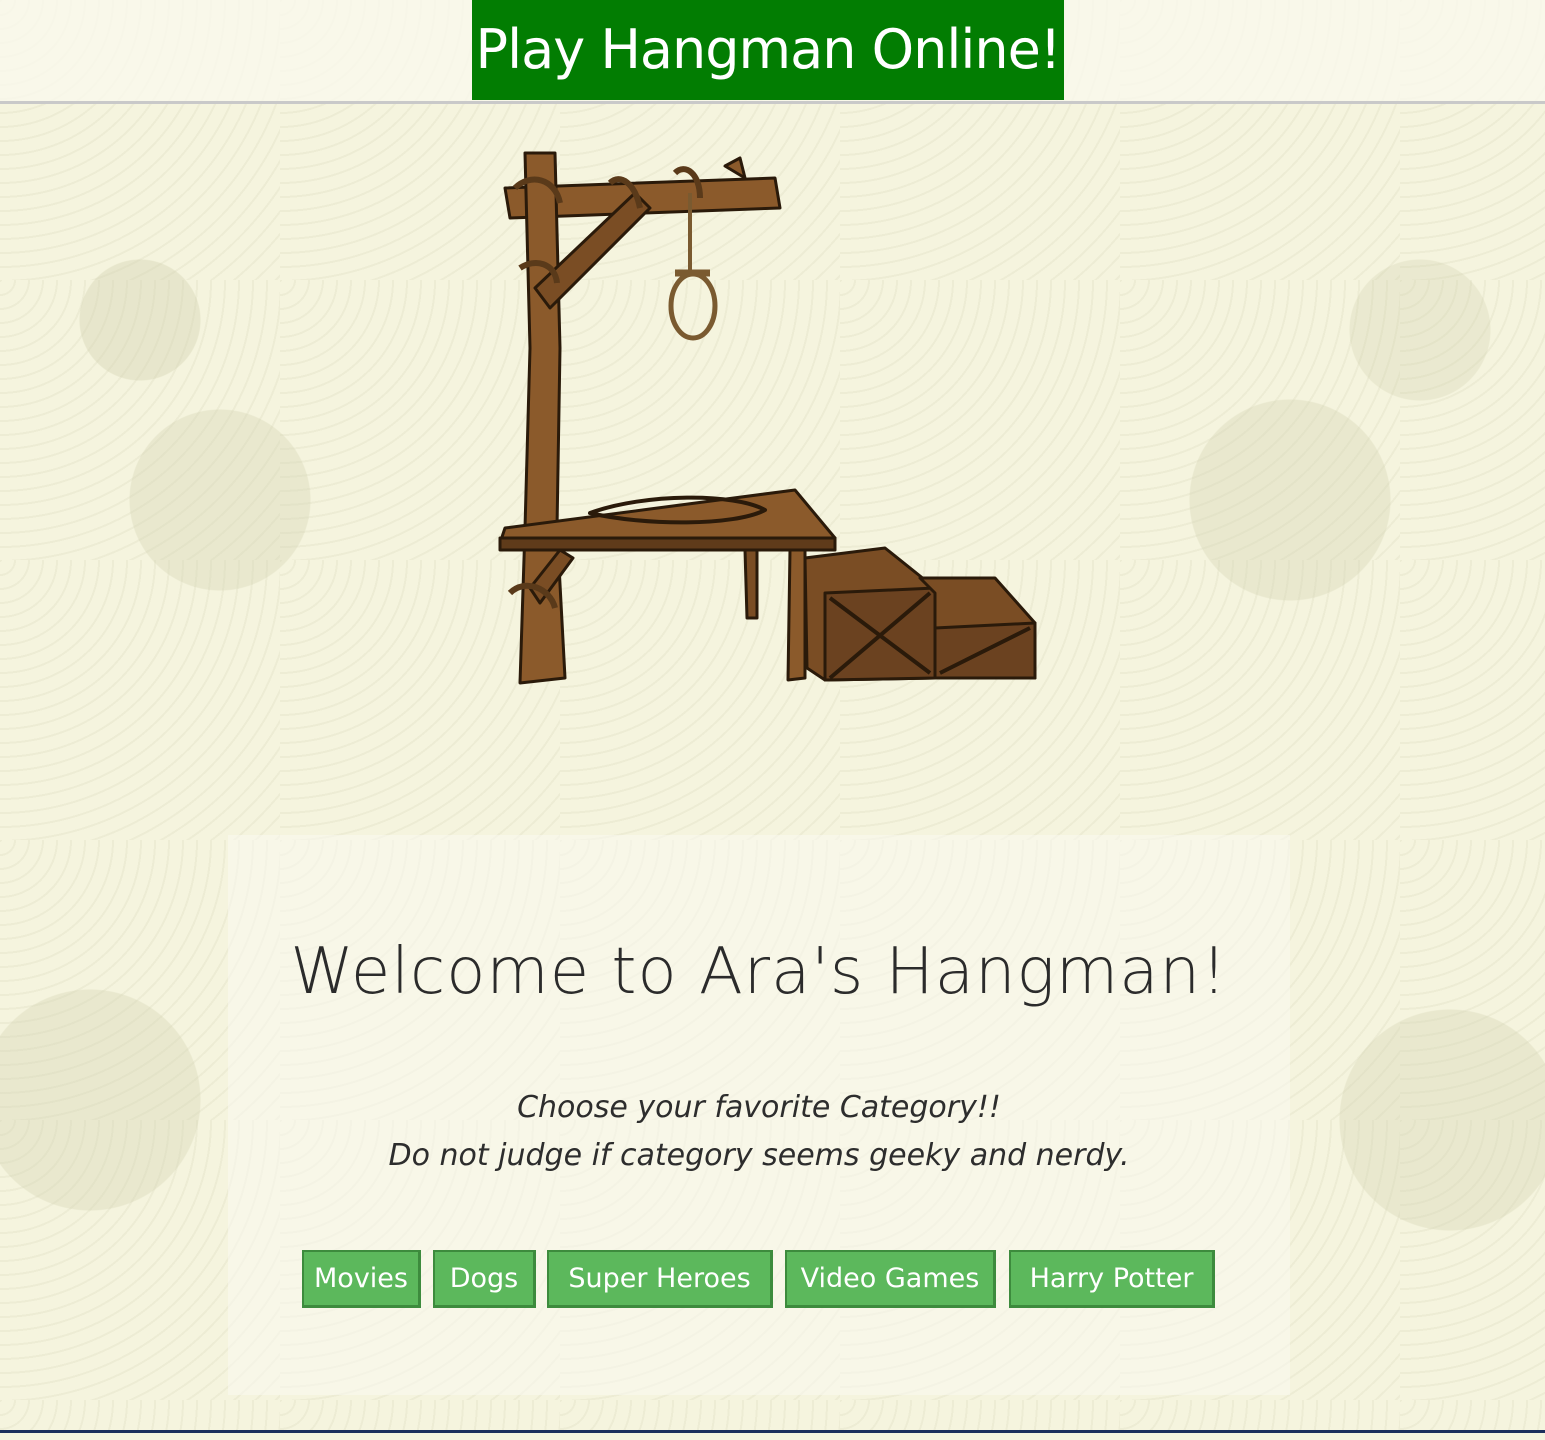  What do you see at coordinates (1112, 1279) in the screenshot?
I see `category-harry-potter-button: Harry Potter` at bounding box center [1112, 1279].